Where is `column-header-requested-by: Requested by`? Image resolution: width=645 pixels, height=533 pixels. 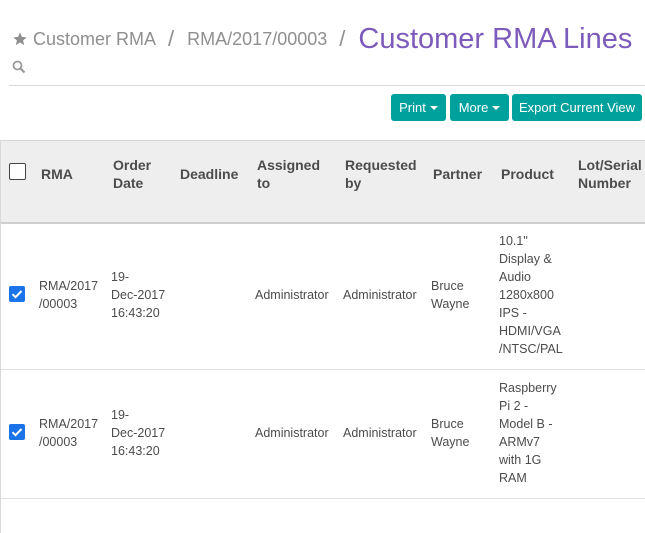 column-header-requested-by: Requested by is located at coordinates (381, 174).